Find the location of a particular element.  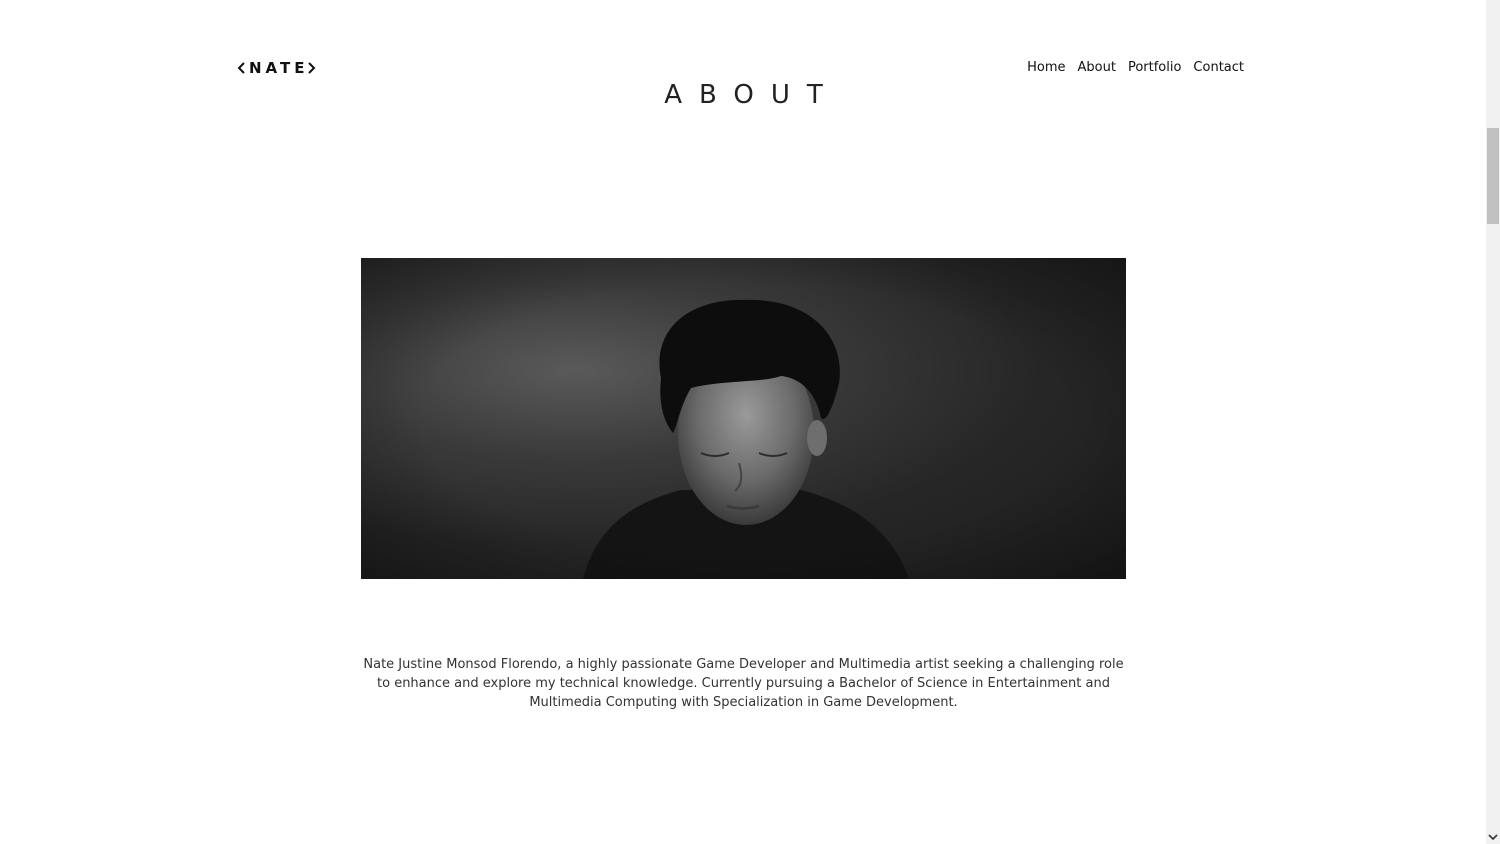

chevron-left-icon is located at coordinates (241, 68).